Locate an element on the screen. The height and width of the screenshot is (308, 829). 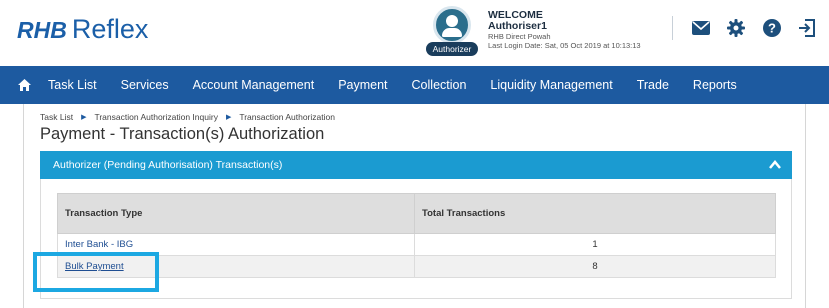
mail-icon is located at coordinates (701, 28).